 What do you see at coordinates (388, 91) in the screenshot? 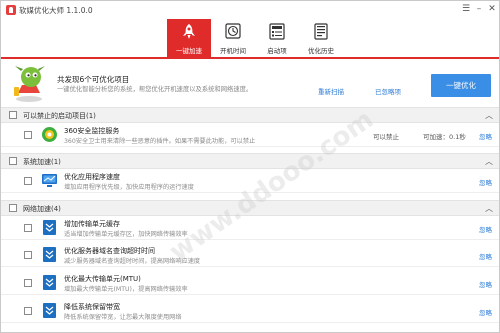
I see `ignored-items-link: 已忽略项` at bounding box center [388, 91].